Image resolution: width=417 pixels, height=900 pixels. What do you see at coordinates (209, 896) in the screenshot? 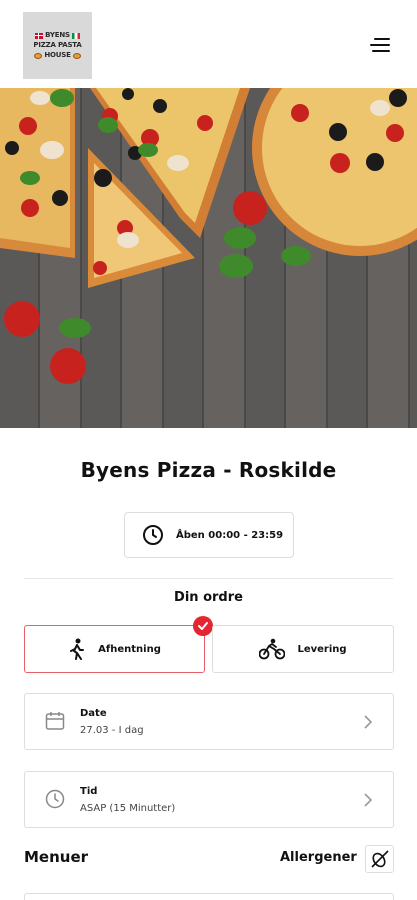
I see `menu-category-card` at bounding box center [209, 896].